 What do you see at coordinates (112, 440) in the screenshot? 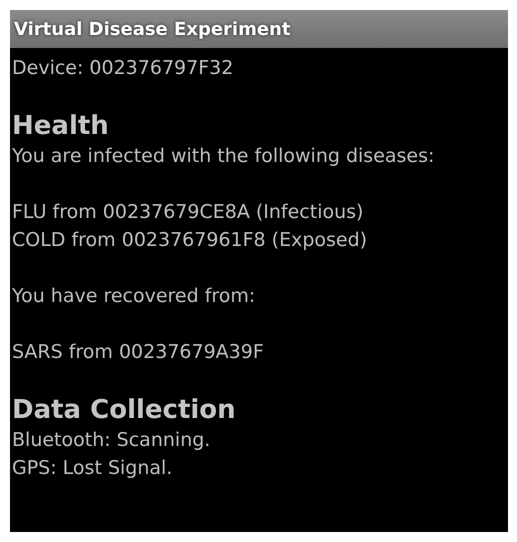
I see `status-text: Bluetooth: Scanning.` at bounding box center [112, 440].